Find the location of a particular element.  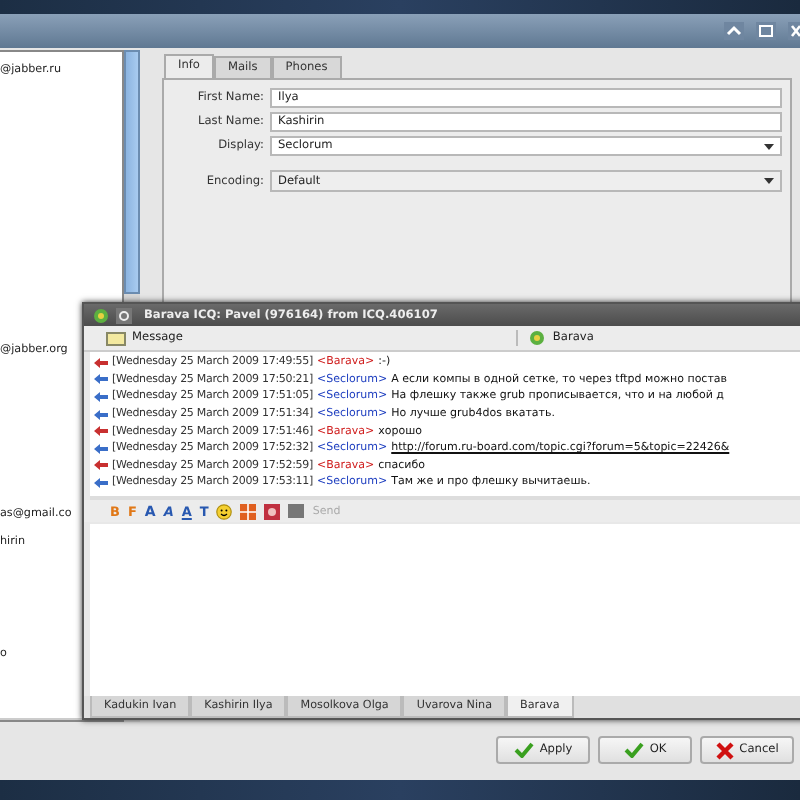

maximize-icon is located at coordinates (766, 31).